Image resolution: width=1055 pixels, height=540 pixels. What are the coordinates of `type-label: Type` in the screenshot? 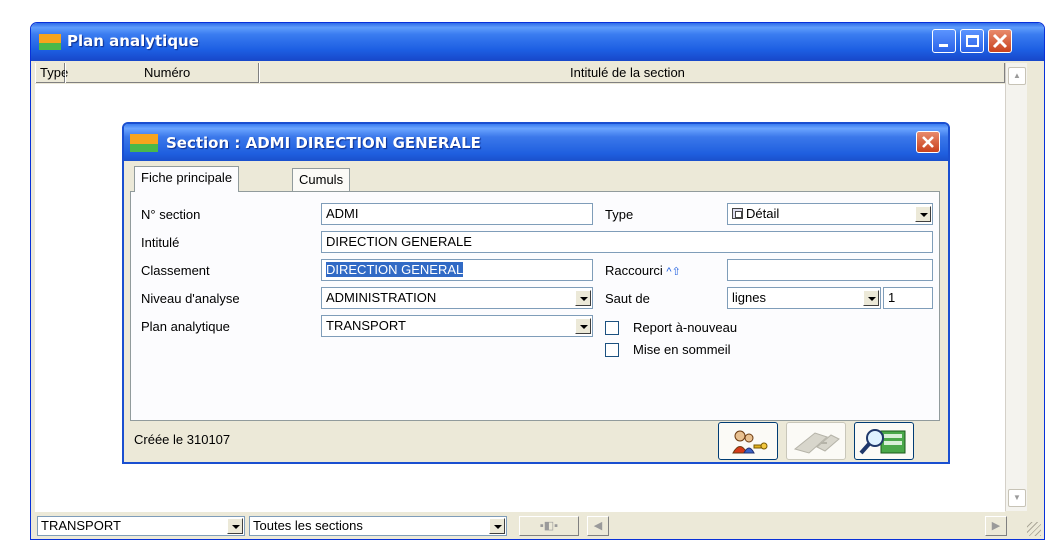 It's located at (619, 214).